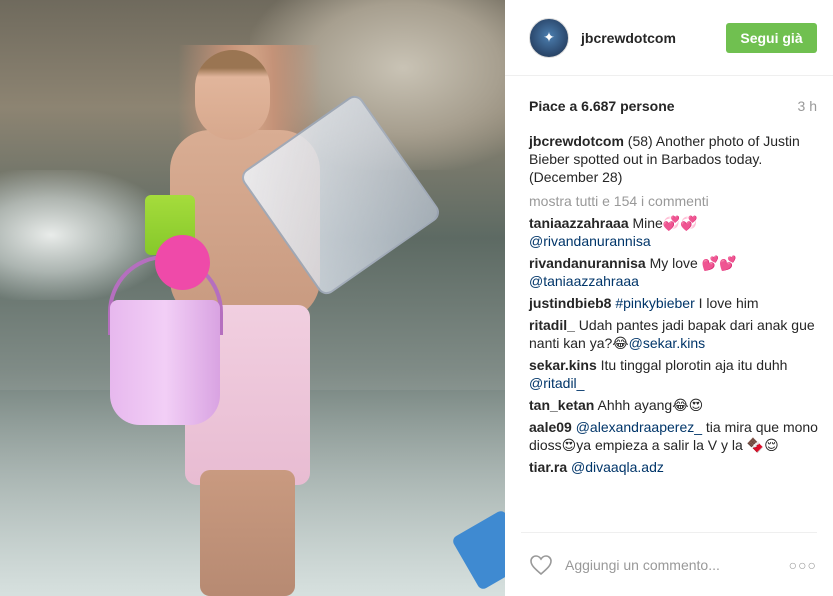 The image size is (833, 596). I want to click on heart-icon-svg, so click(541, 564).